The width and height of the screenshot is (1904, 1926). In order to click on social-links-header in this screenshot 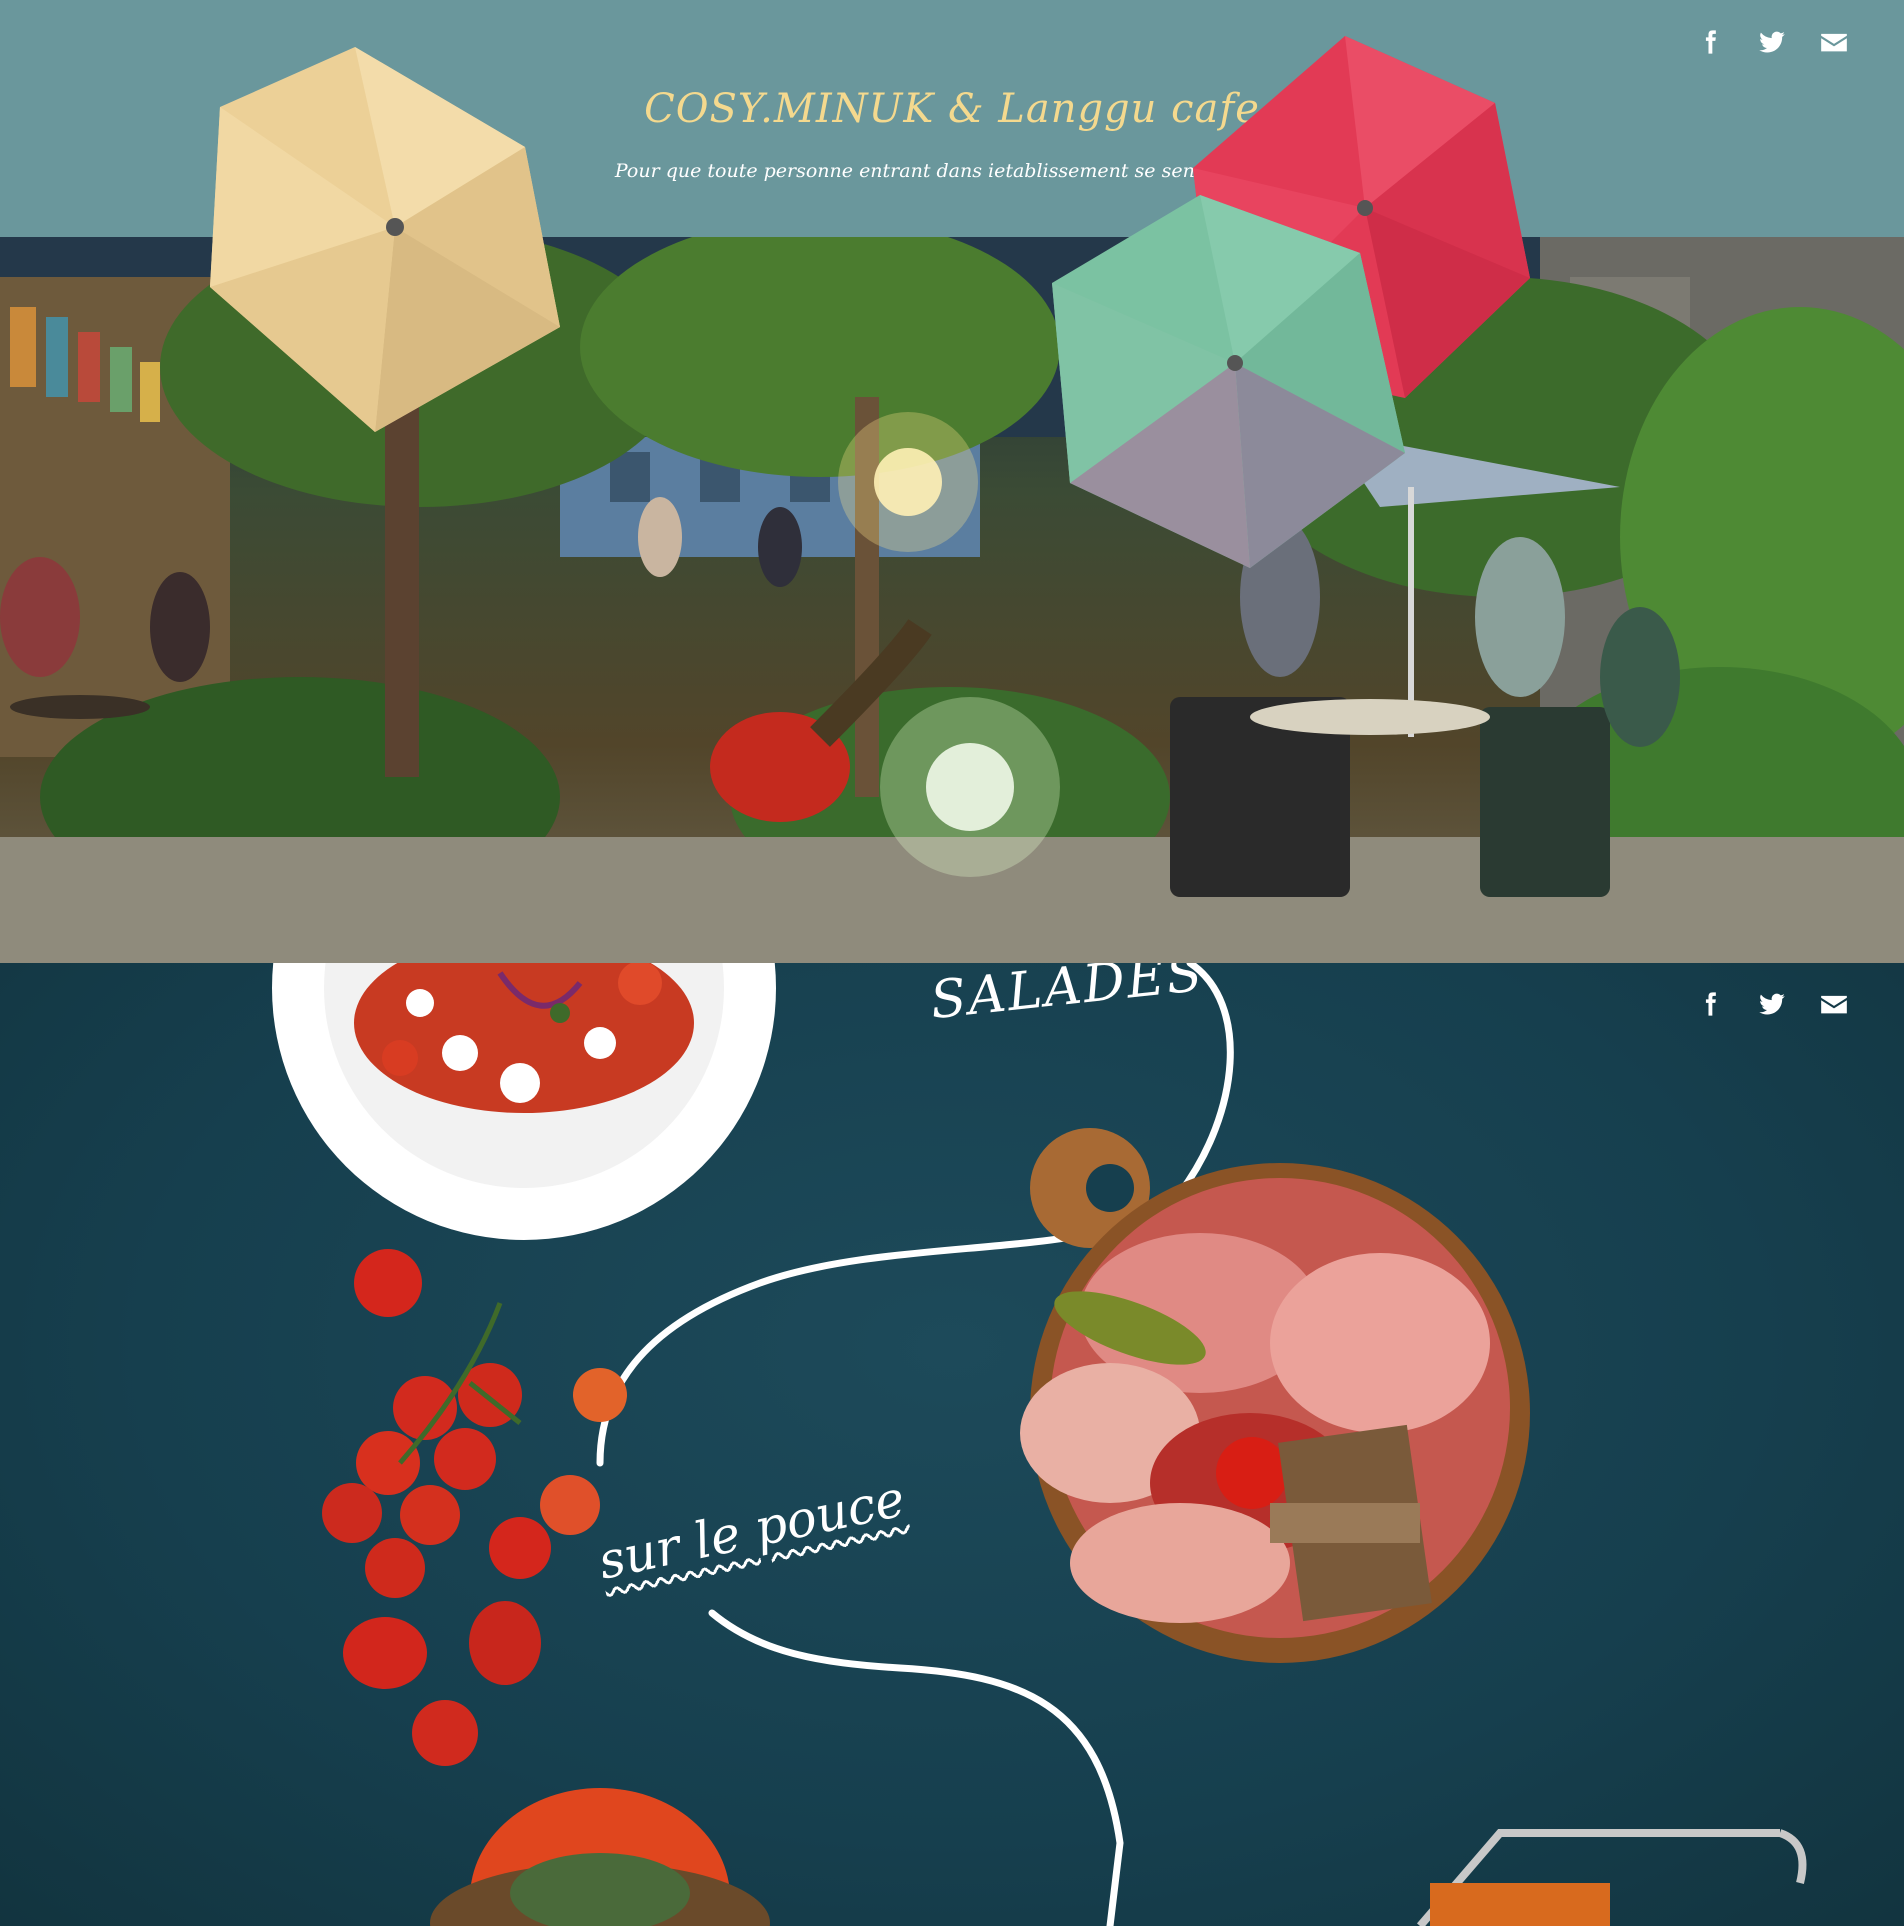, I will do `click(1772, 42)`.